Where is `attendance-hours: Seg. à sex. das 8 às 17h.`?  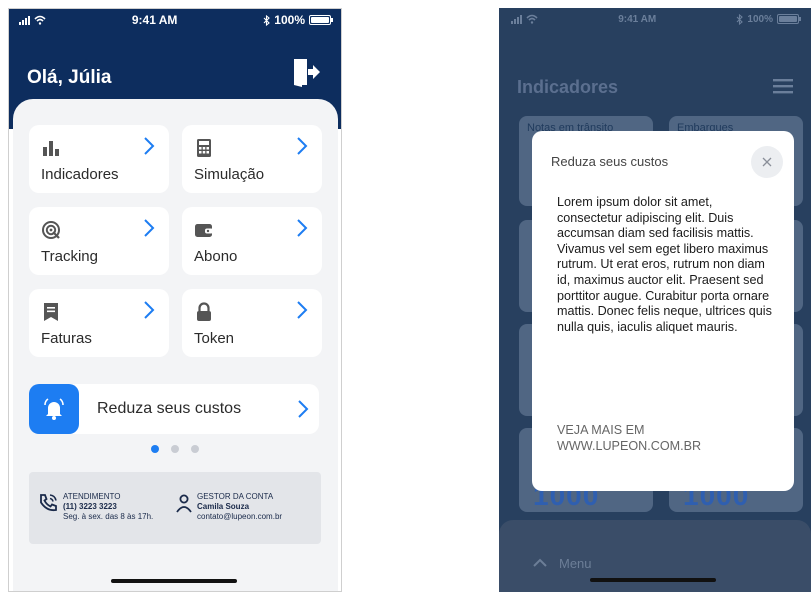
attendance-hours: Seg. à sex. das 8 às 17h. is located at coordinates (108, 516).